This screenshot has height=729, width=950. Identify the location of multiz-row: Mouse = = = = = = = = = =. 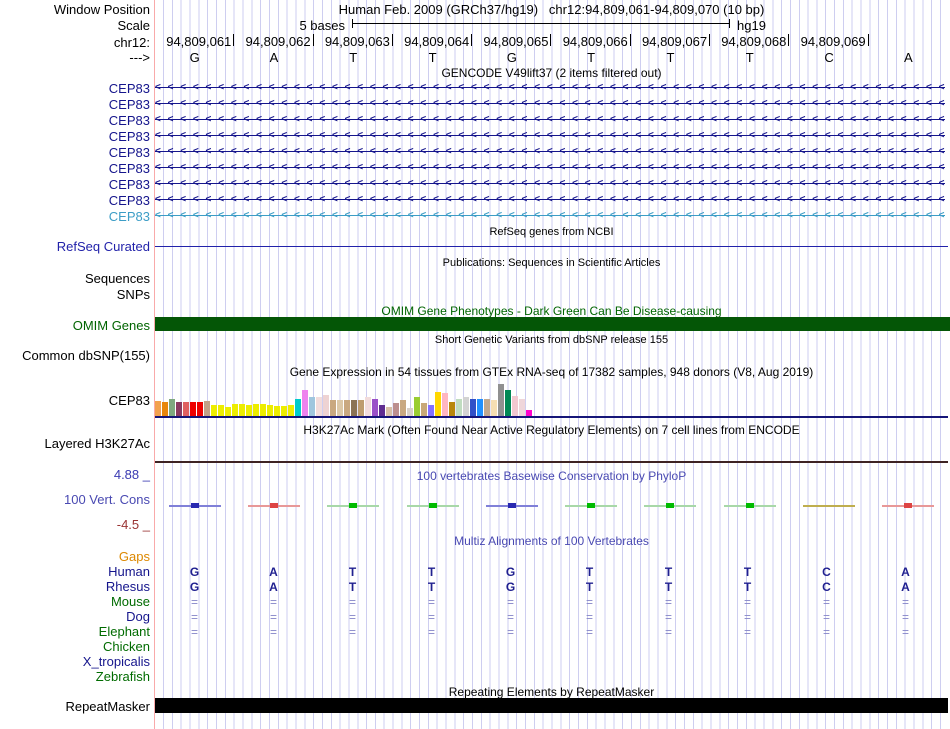
(475, 601).